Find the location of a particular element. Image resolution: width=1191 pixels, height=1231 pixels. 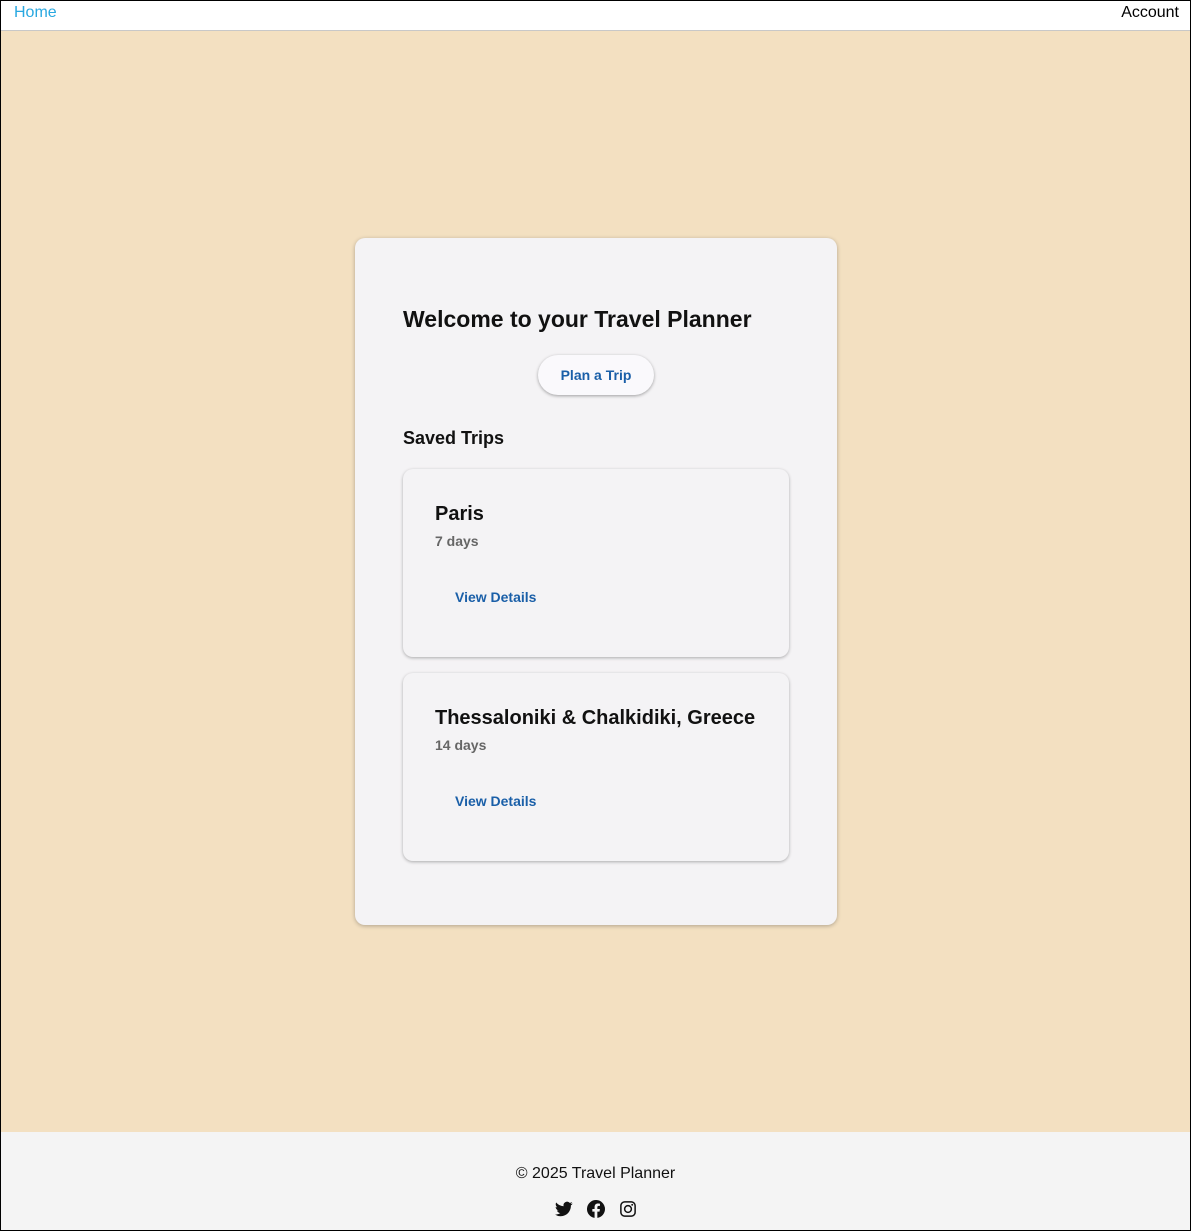

page-footer: © 2025 Travel Planner is located at coordinates (595, 1181).